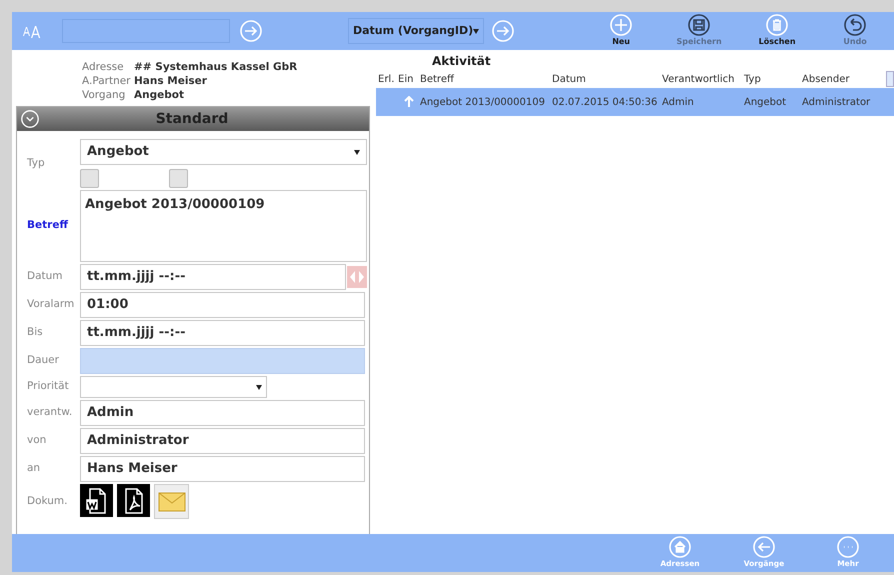  I want to click on column-header: Absender, so click(840, 79).